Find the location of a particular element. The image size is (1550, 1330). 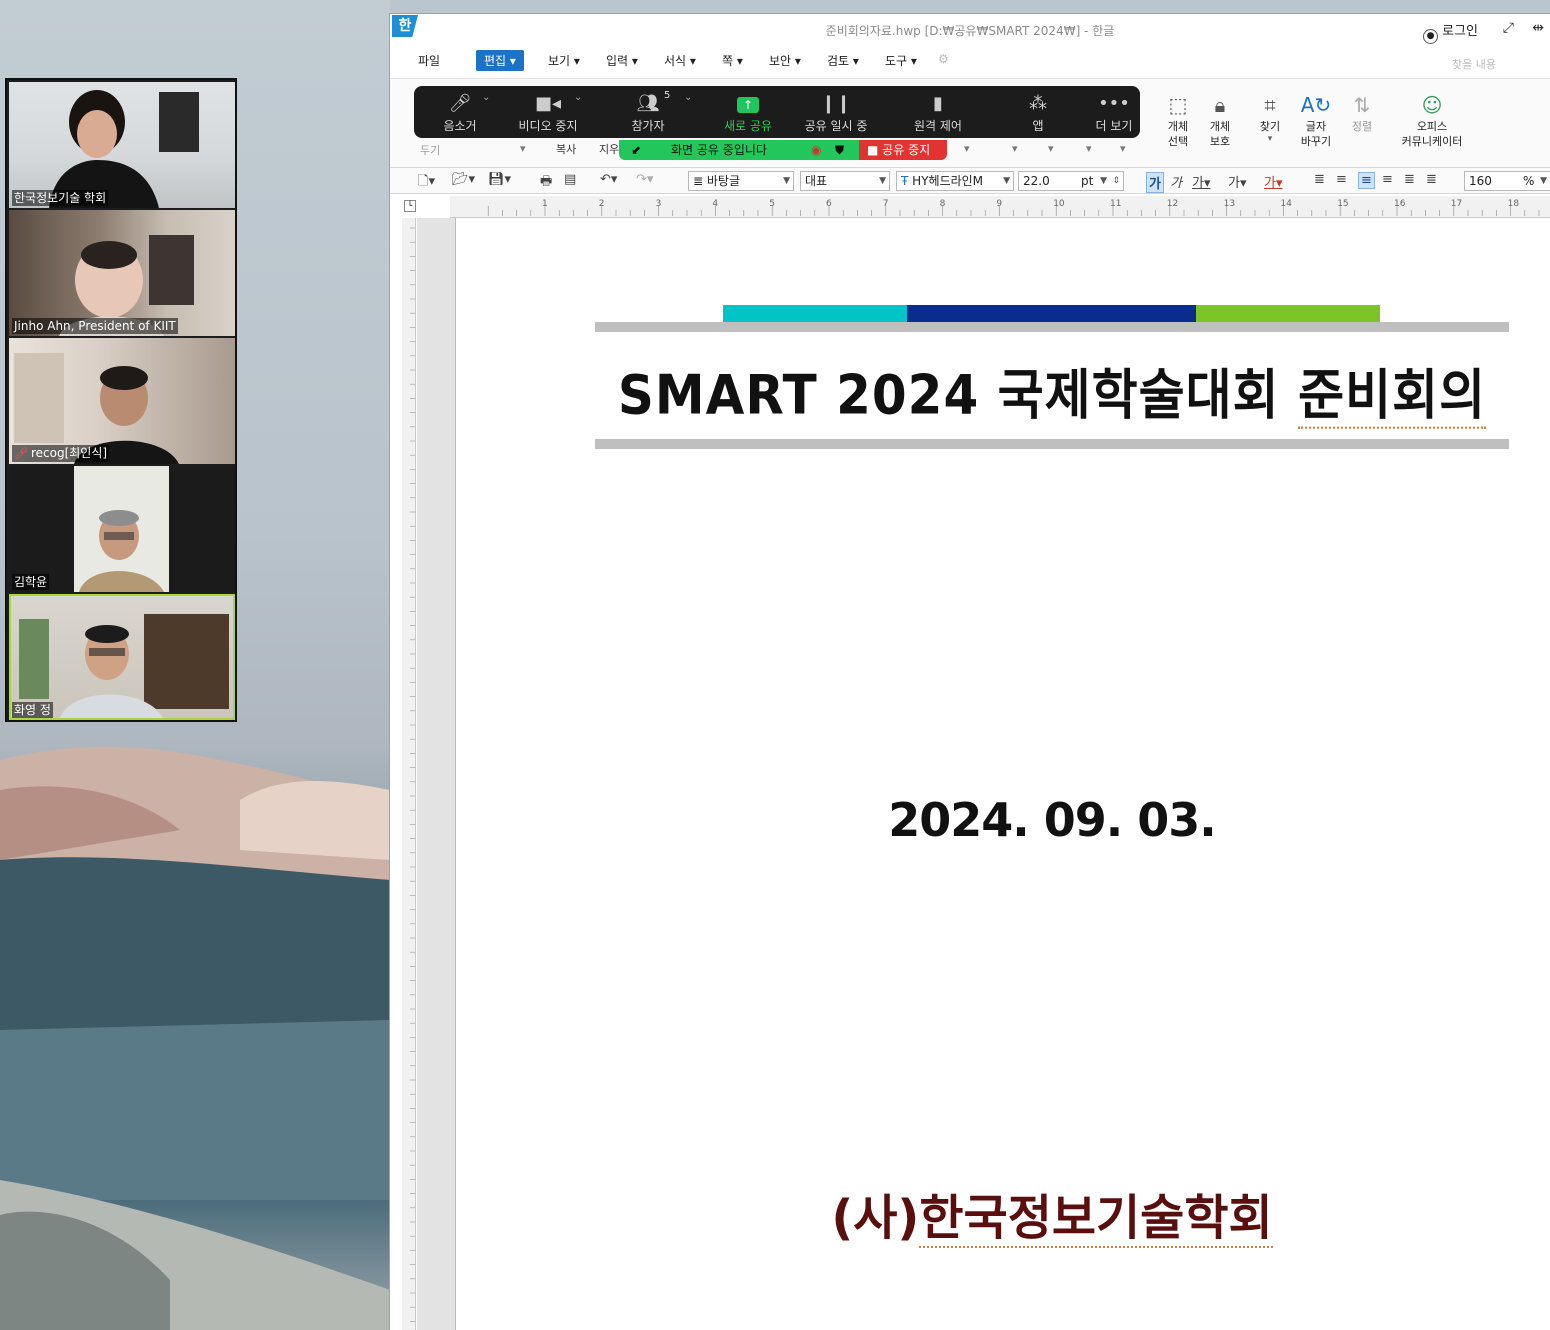

font-value: HY헤드라인M is located at coordinates (948, 181).